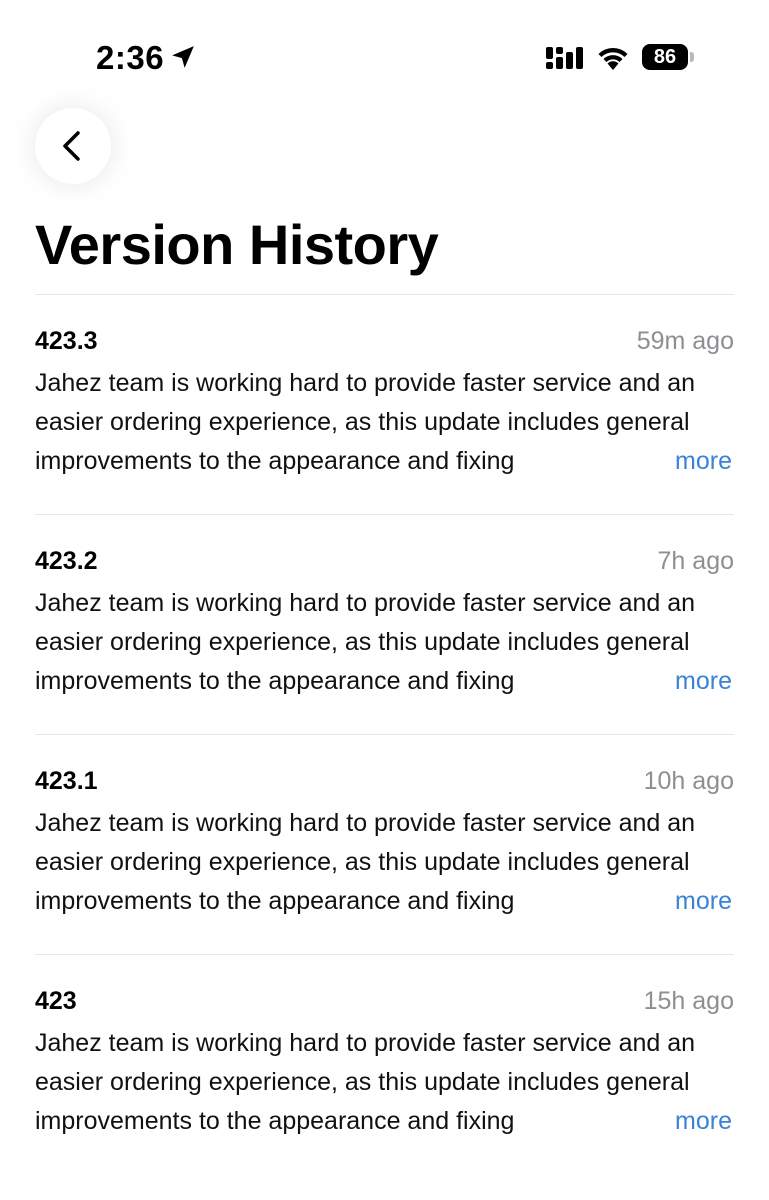 This screenshot has height=1200, width=769. What do you see at coordinates (66, 561) in the screenshot?
I see `version-number: 423.2` at bounding box center [66, 561].